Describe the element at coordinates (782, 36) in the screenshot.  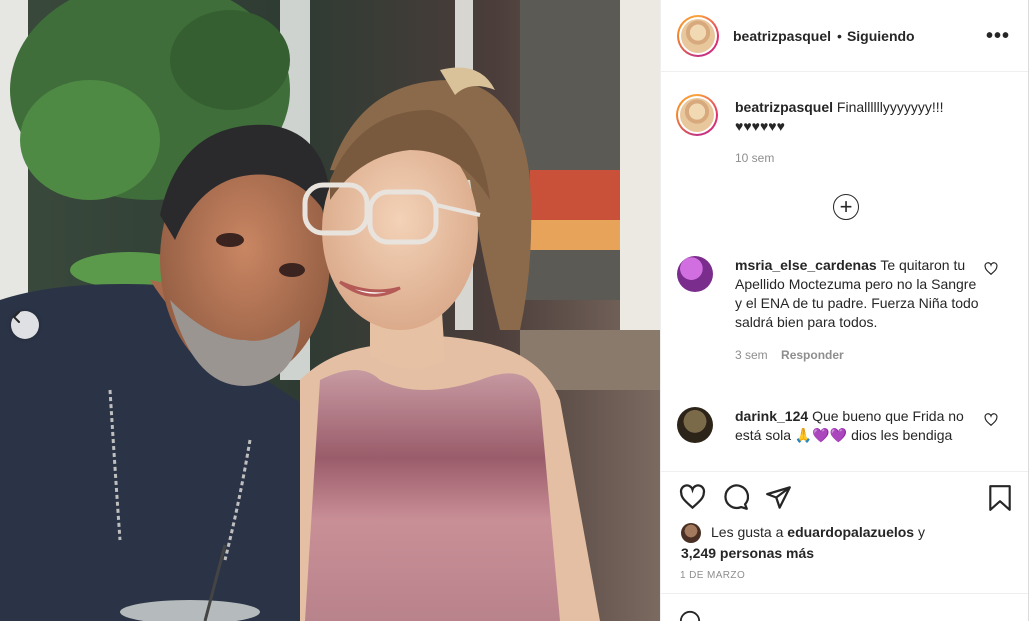
I see `author-username: beatrizpasquel` at that location.